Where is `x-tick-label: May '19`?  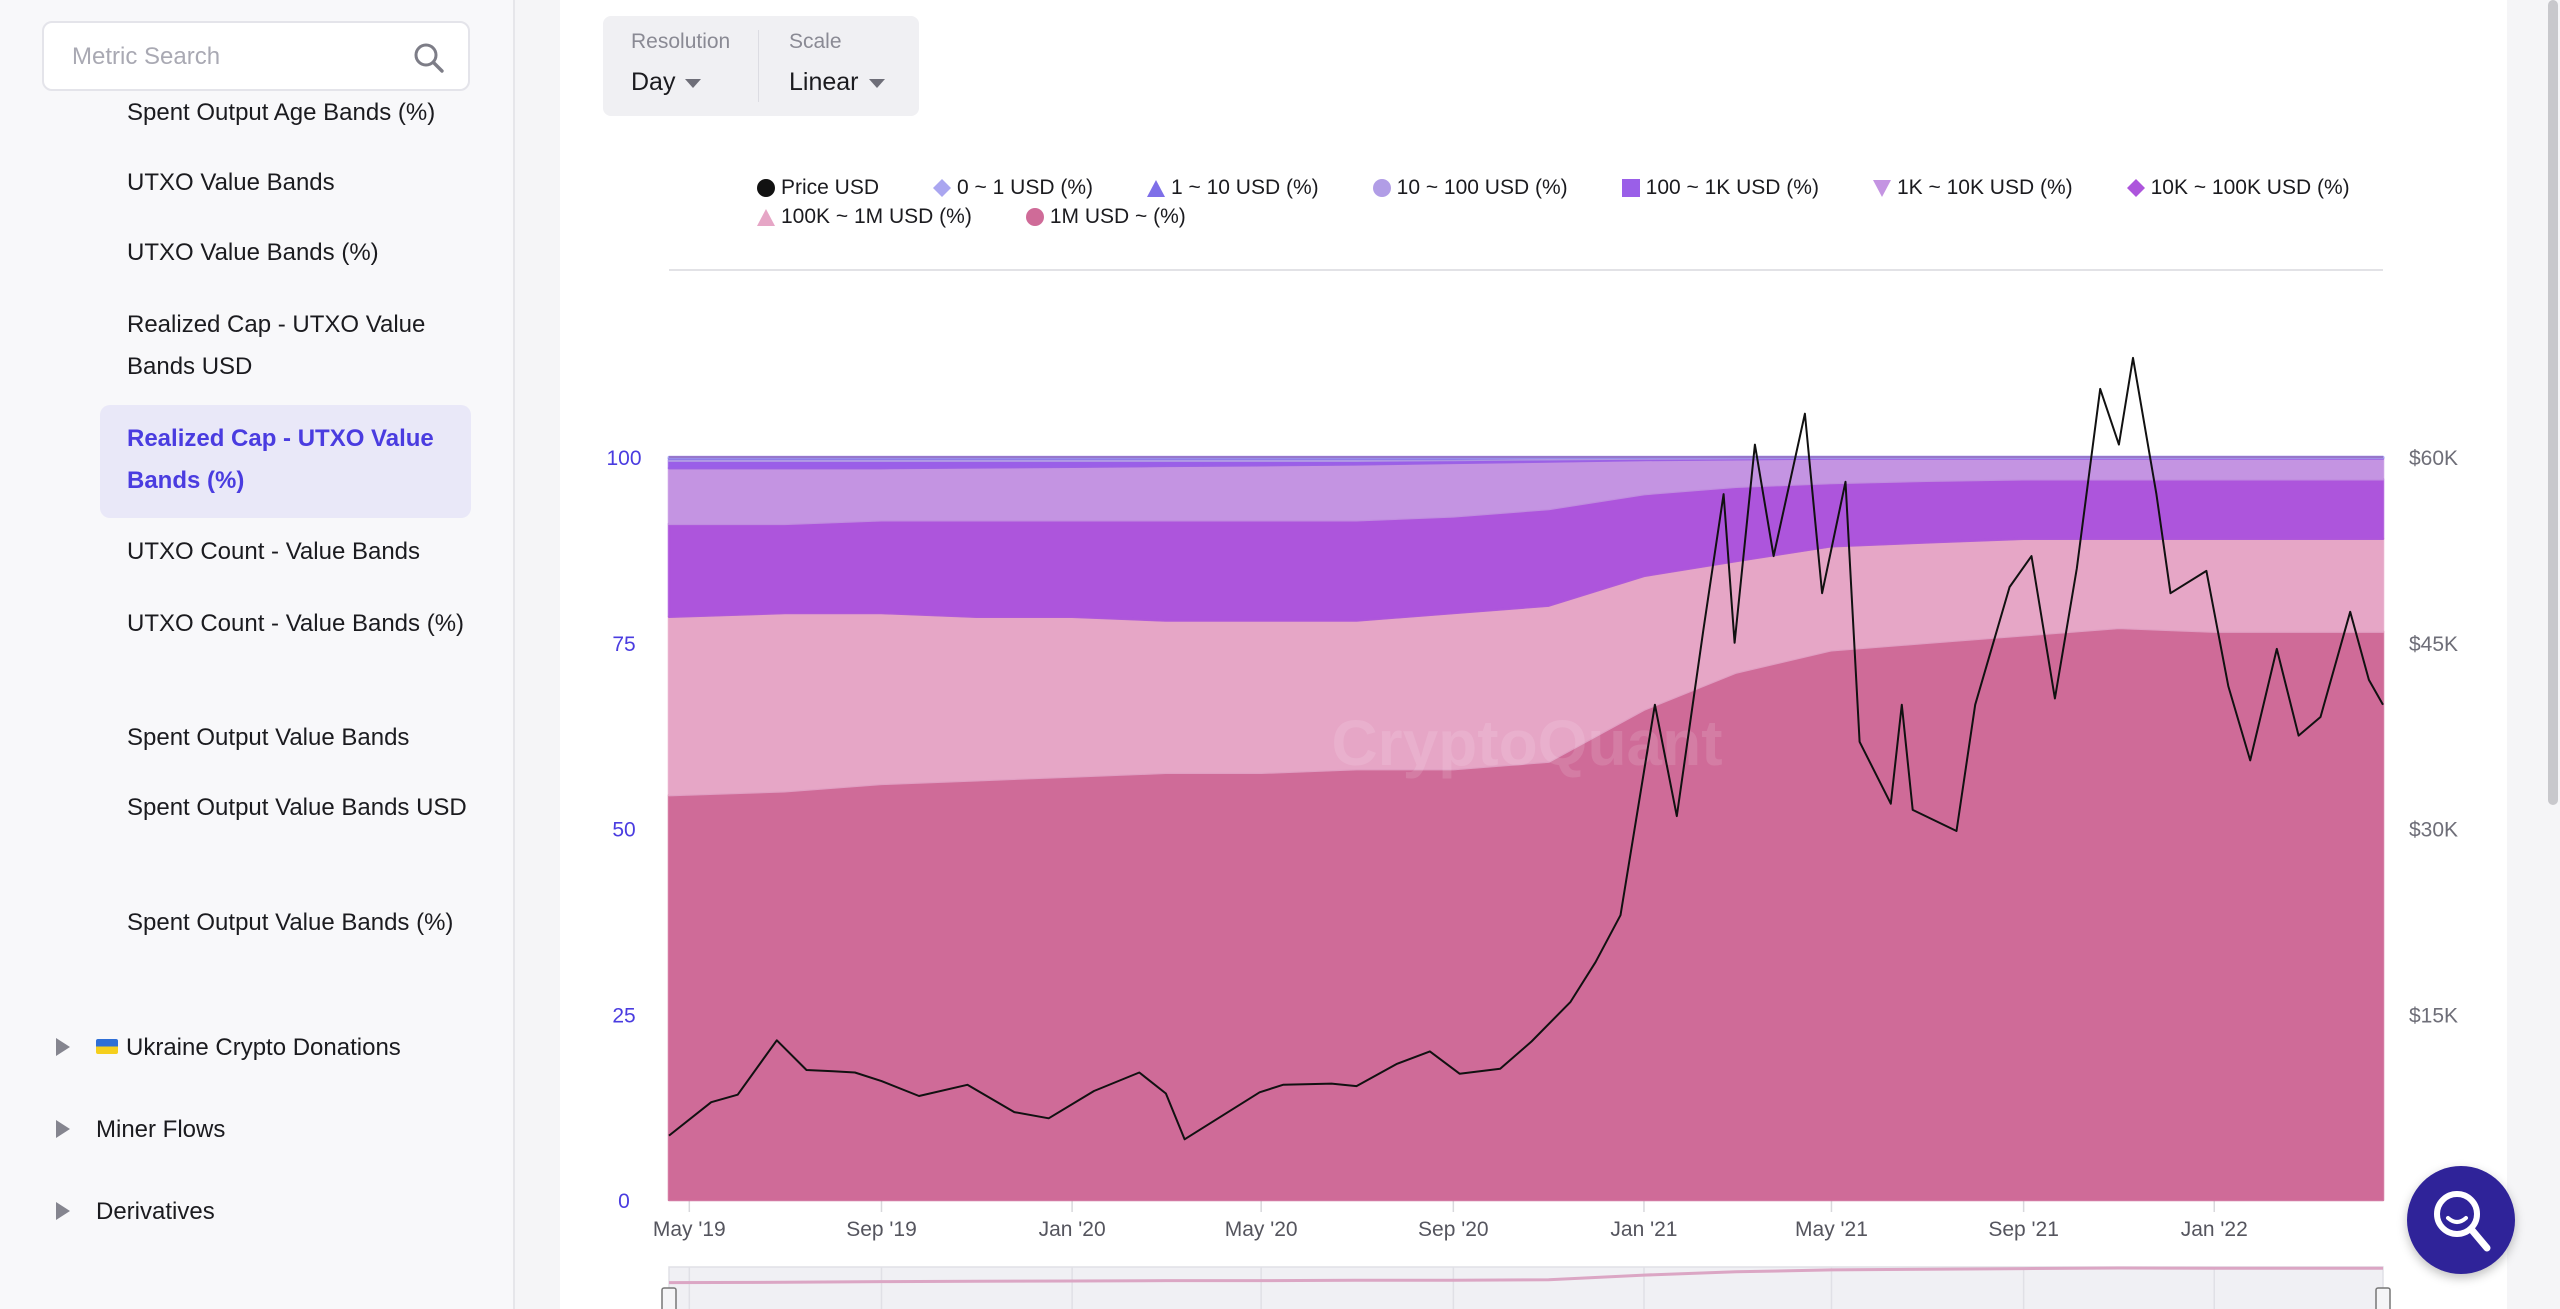
x-tick-label: May '19 is located at coordinates (689, 1229).